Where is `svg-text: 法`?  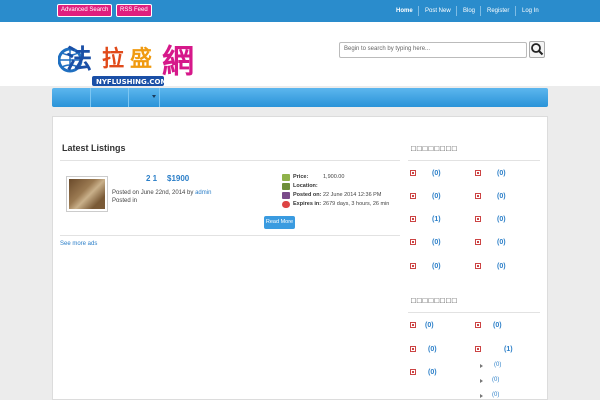
svg-text: 法 is located at coordinates (79, 60).